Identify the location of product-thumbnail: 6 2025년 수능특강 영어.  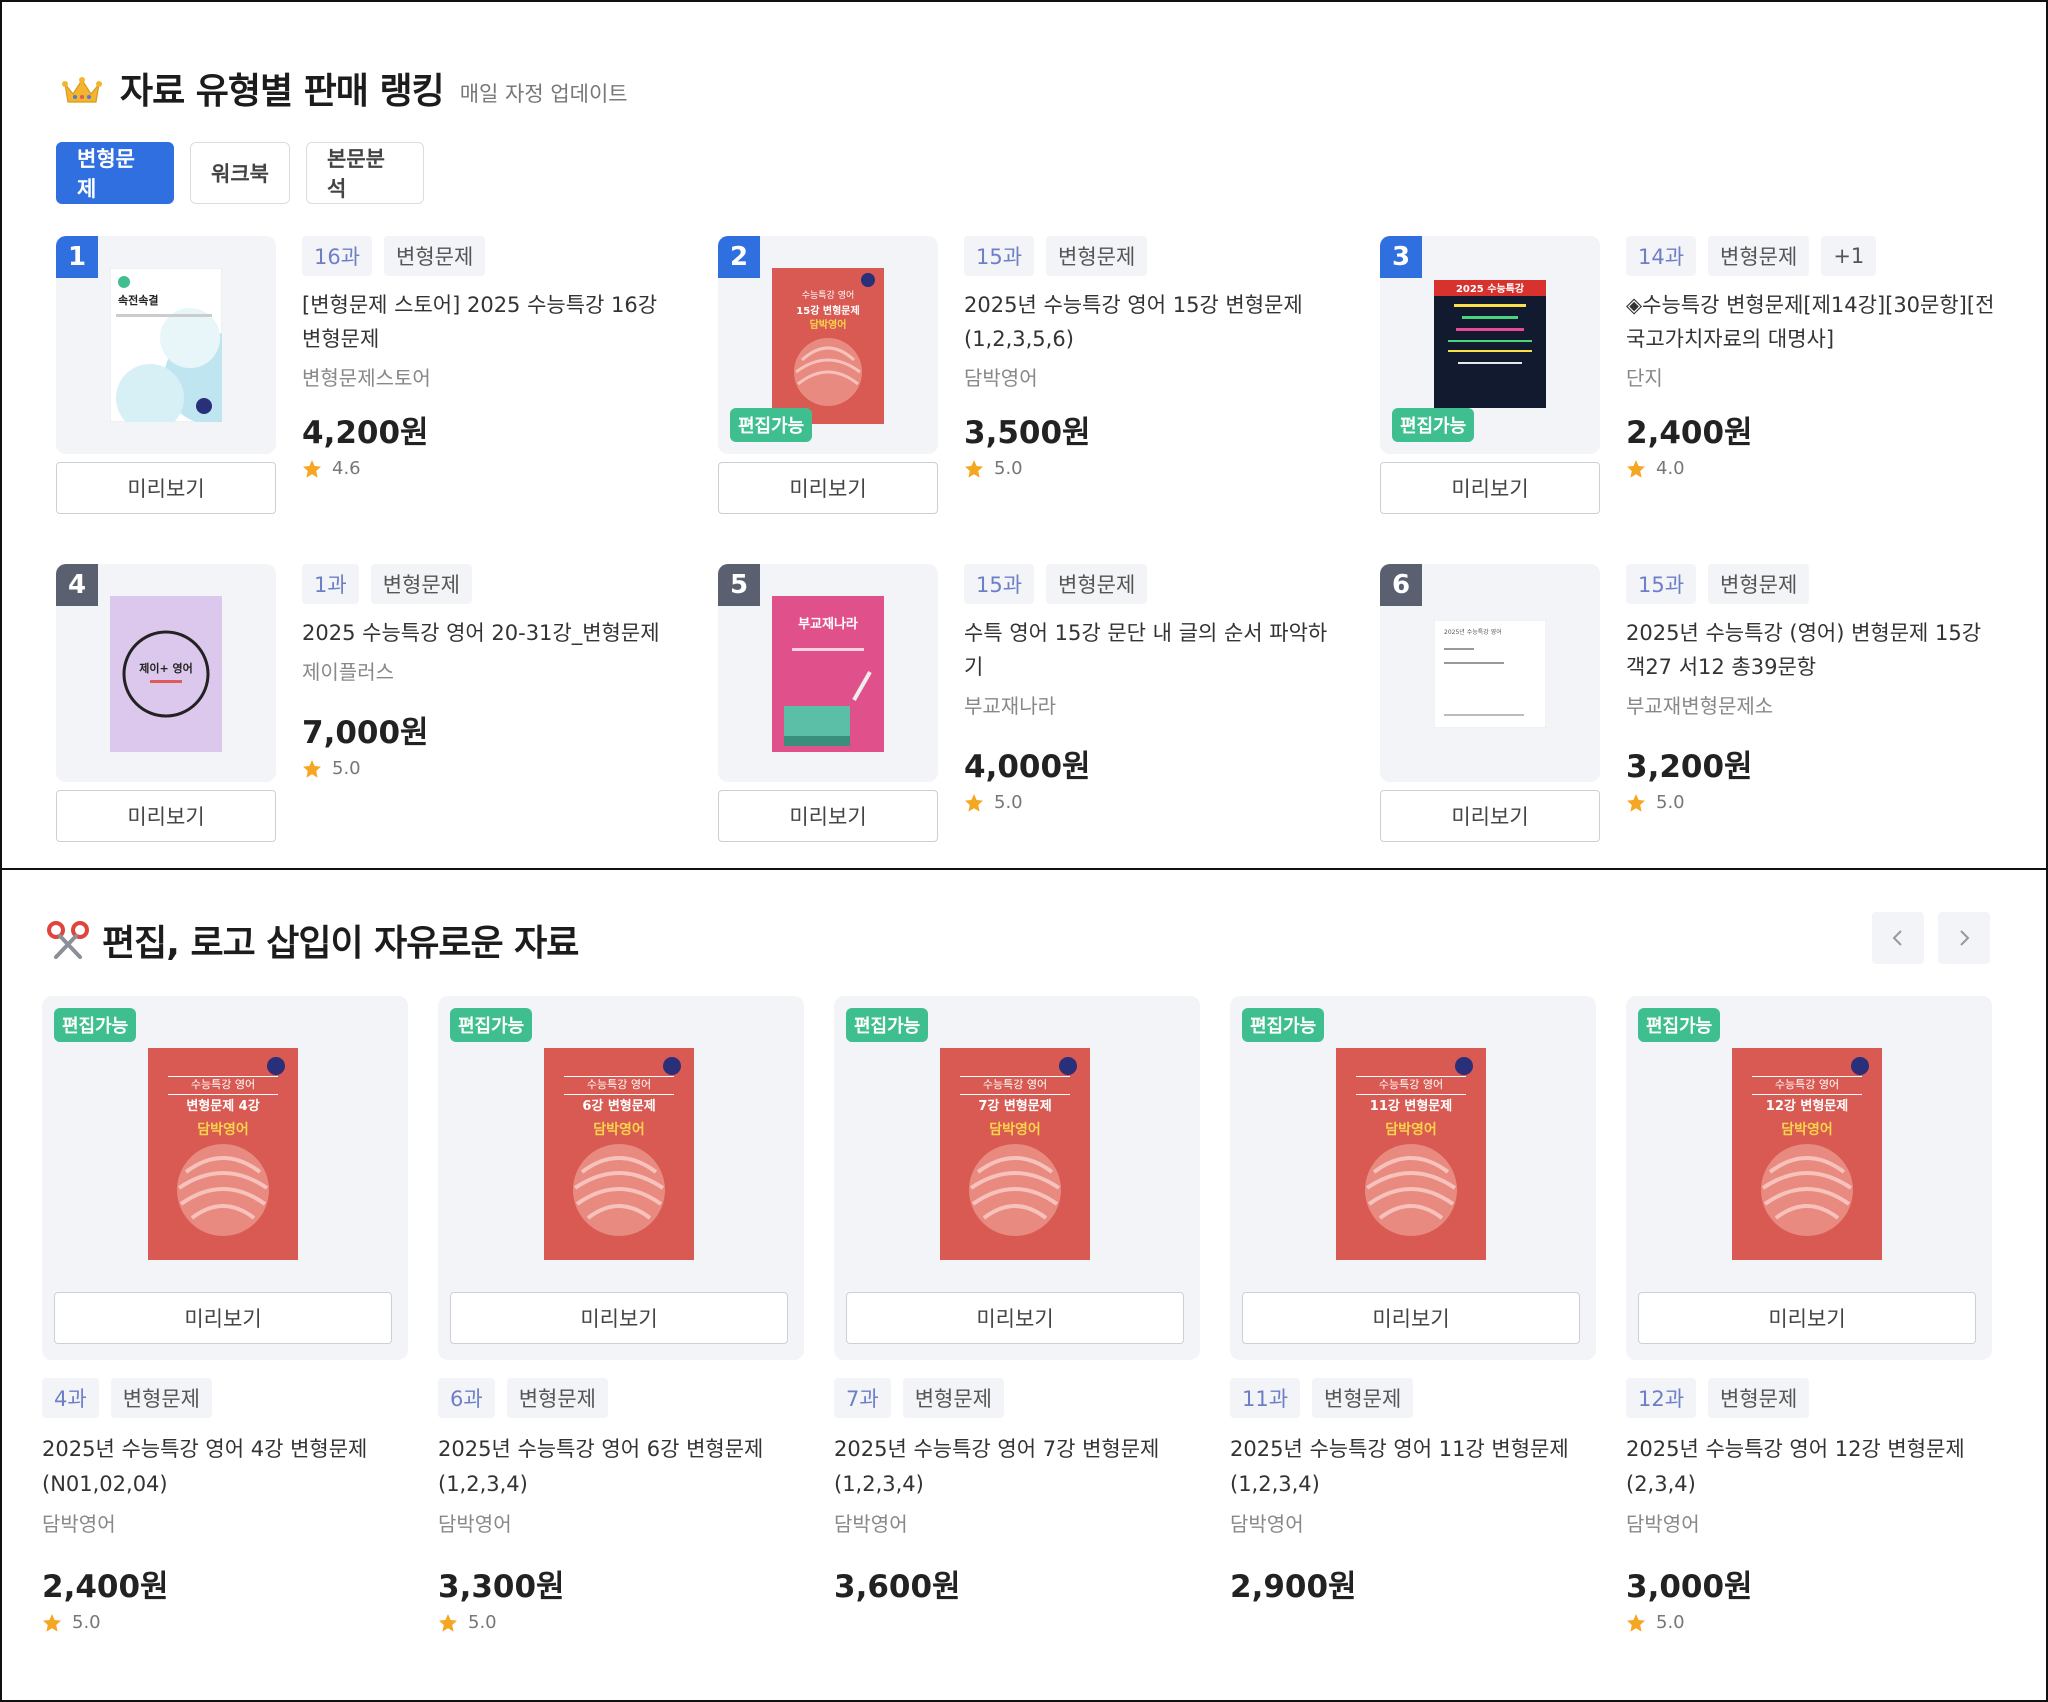
(1490, 673).